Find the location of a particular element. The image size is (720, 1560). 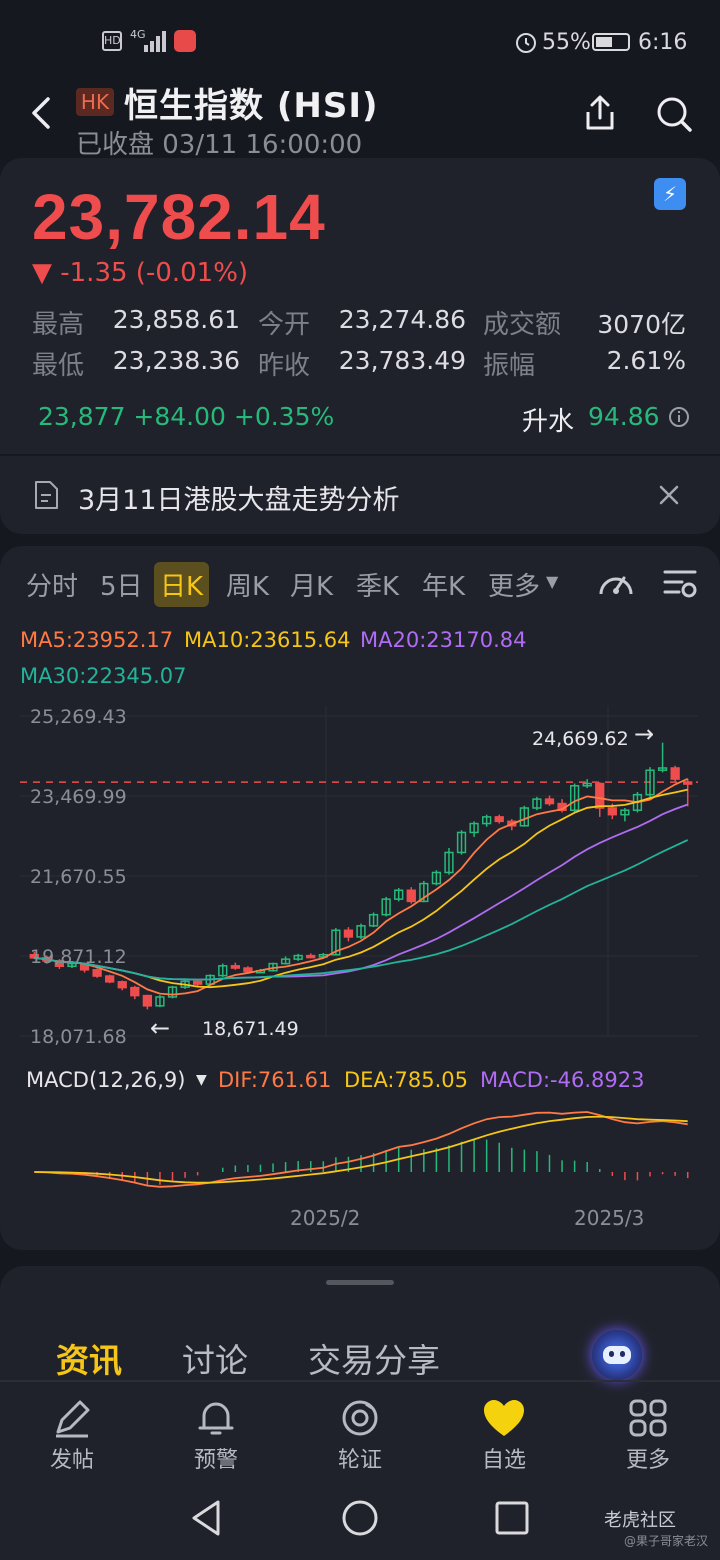

dif-line is located at coordinates (361, 1149).